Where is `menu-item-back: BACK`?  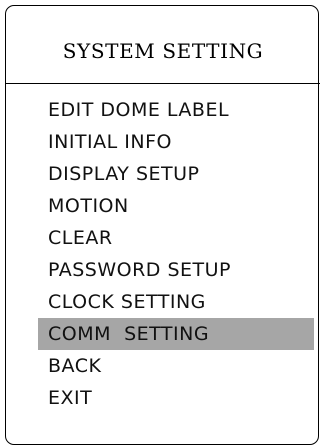
menu-item-back: BACK is located at coordinates (163, 366).